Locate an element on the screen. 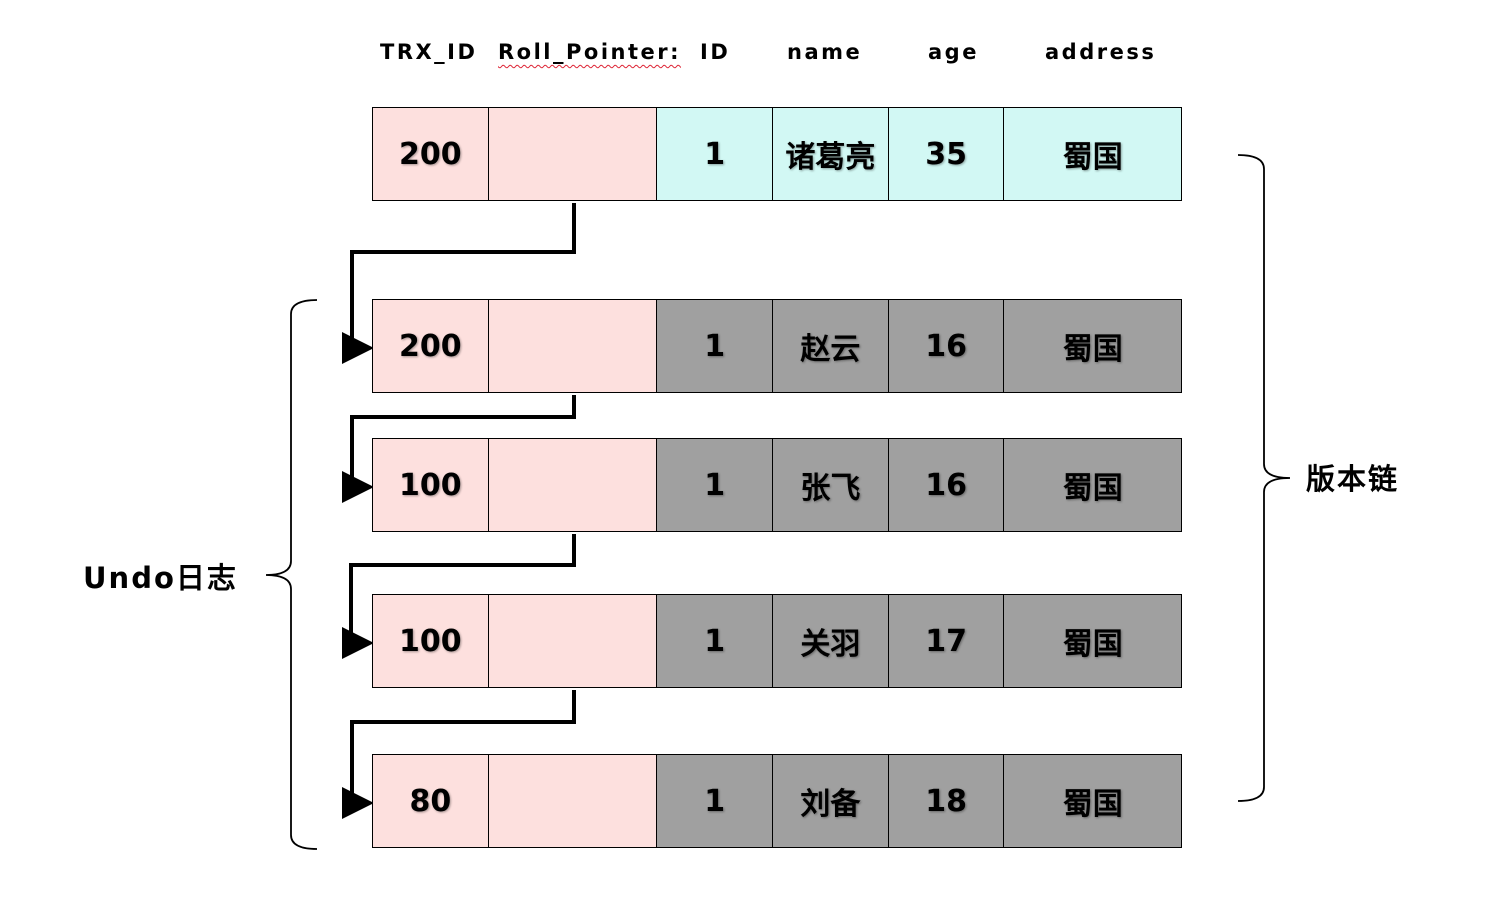 The image size is (1487, 902). version-row-undo-2: 100 1 张飞 16 蜀国 is located at coordinates (777, 485).